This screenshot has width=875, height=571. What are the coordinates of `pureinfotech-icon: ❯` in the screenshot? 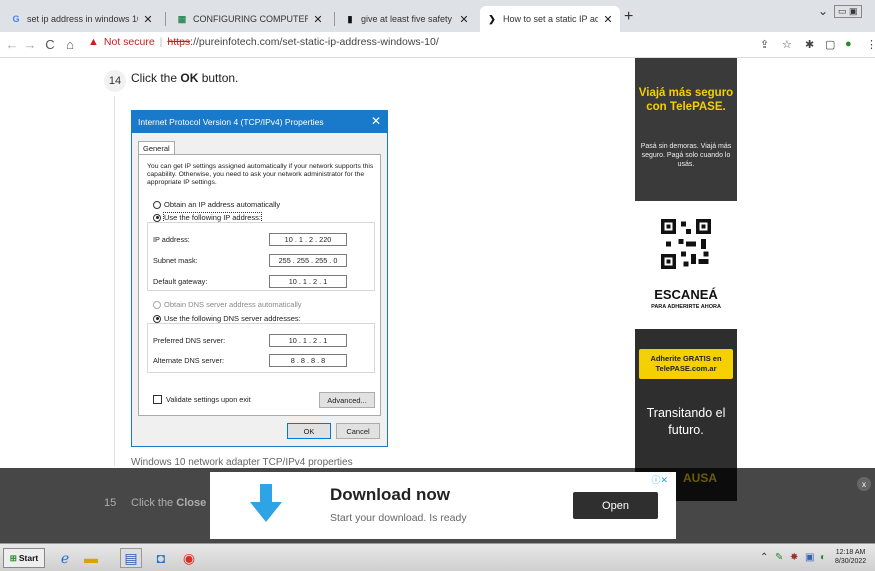 It's located at (492, 18).